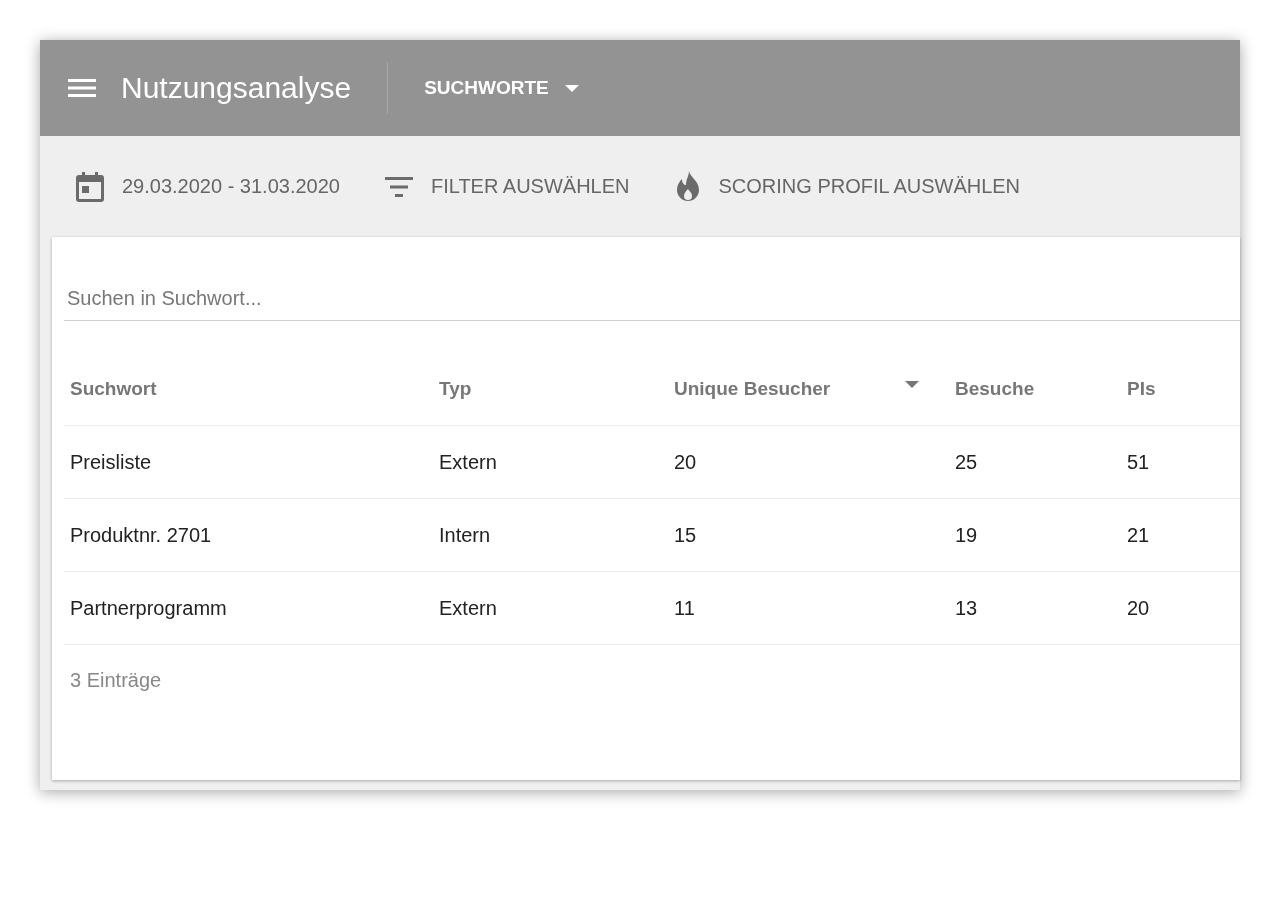 Image resolution: width=1280 pixels, height=900 pixels. What do you see at coordinates (966, 535) in the screenshot?
I see `table-cell: 19` at bounding box center [966, 535].